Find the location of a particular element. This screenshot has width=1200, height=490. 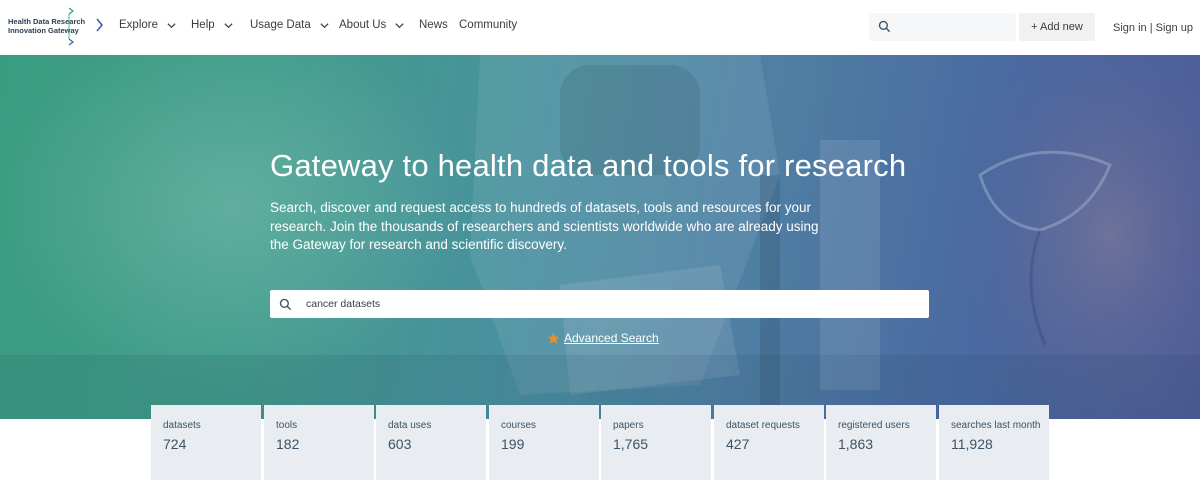

gateway-logo: Health Data Research Innovation Gateway is located at coordinates (56, 27).